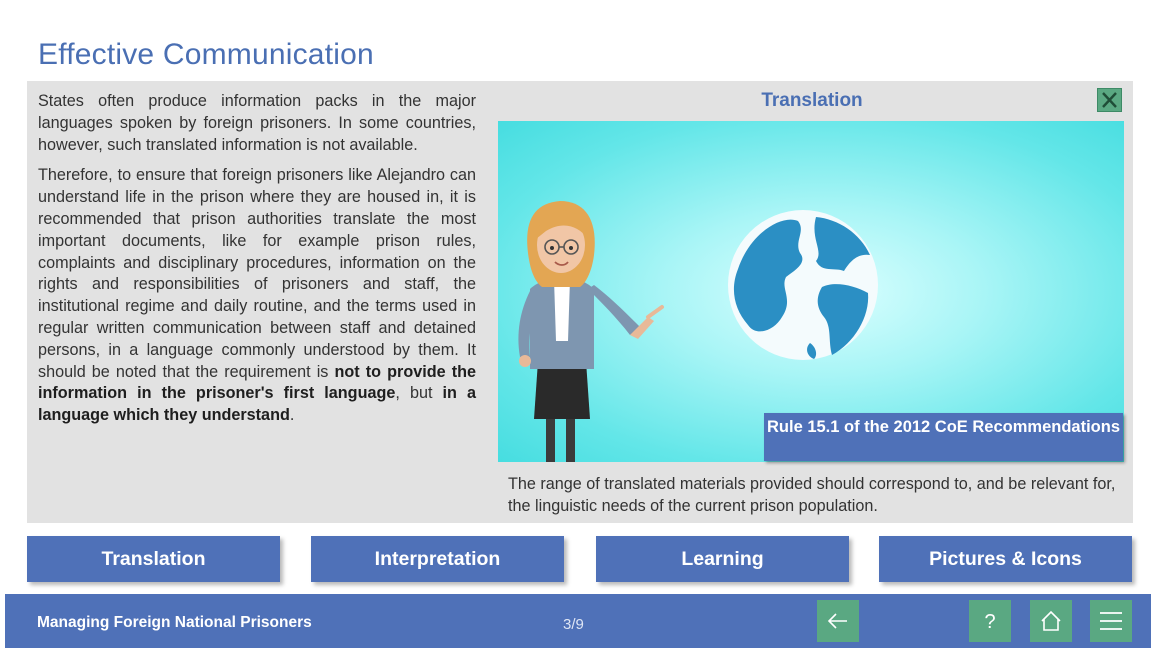  What do you see at coordinates (292, 415) in the screenshot?
I see `body-paragraph-2-end: .` at bounding box center [292, 415].